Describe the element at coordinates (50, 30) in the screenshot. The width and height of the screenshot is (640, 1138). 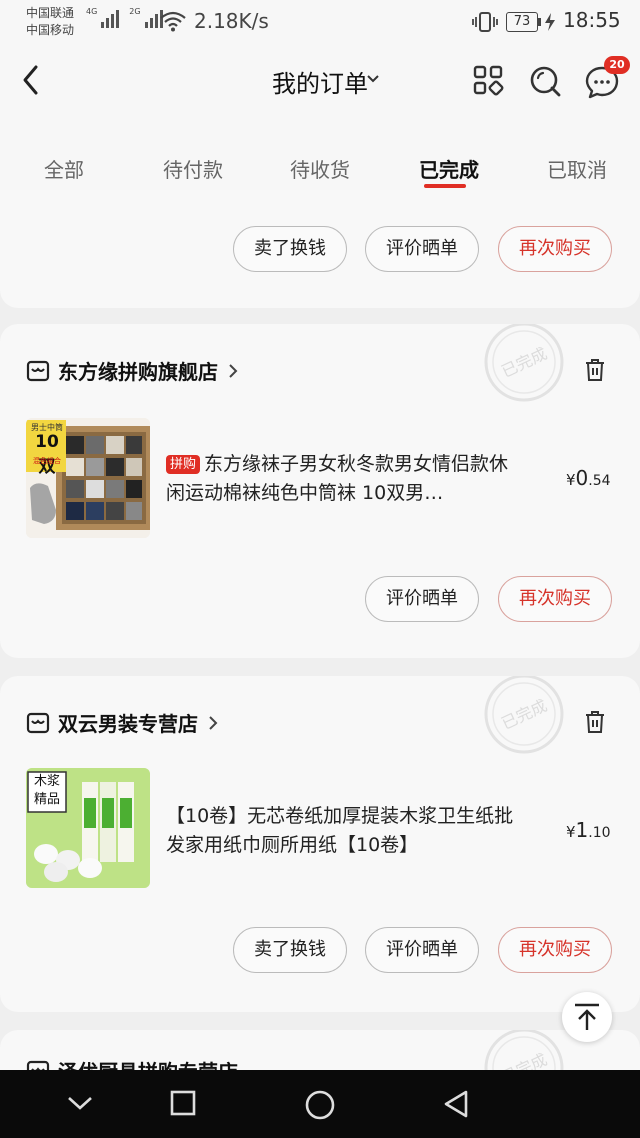
I see `carrier-2: 中国移动` at that location.